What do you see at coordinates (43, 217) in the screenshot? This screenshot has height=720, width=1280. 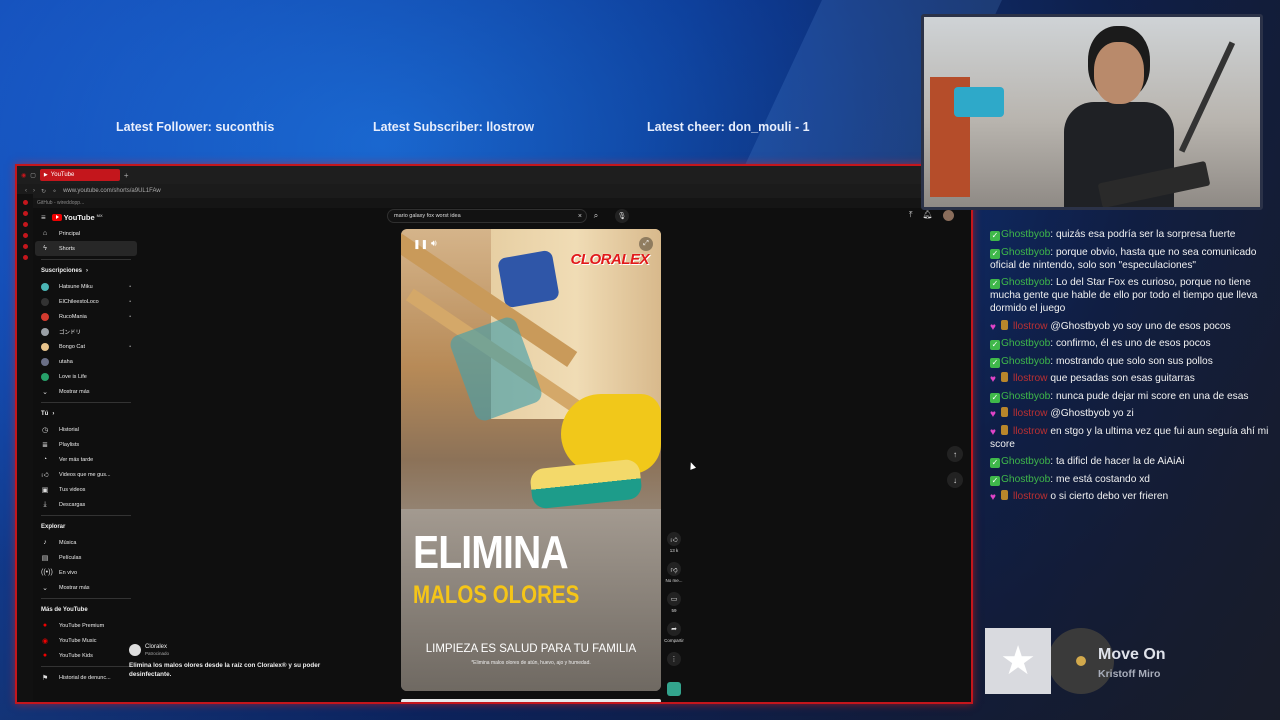 I see `hamburger-menu-icon: ≡` at bounding box center [43, 217].